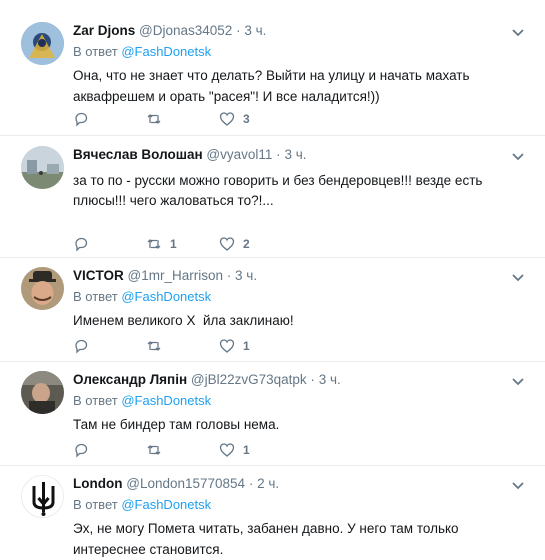  I want to click on like-button: 2, so click(255, 244).